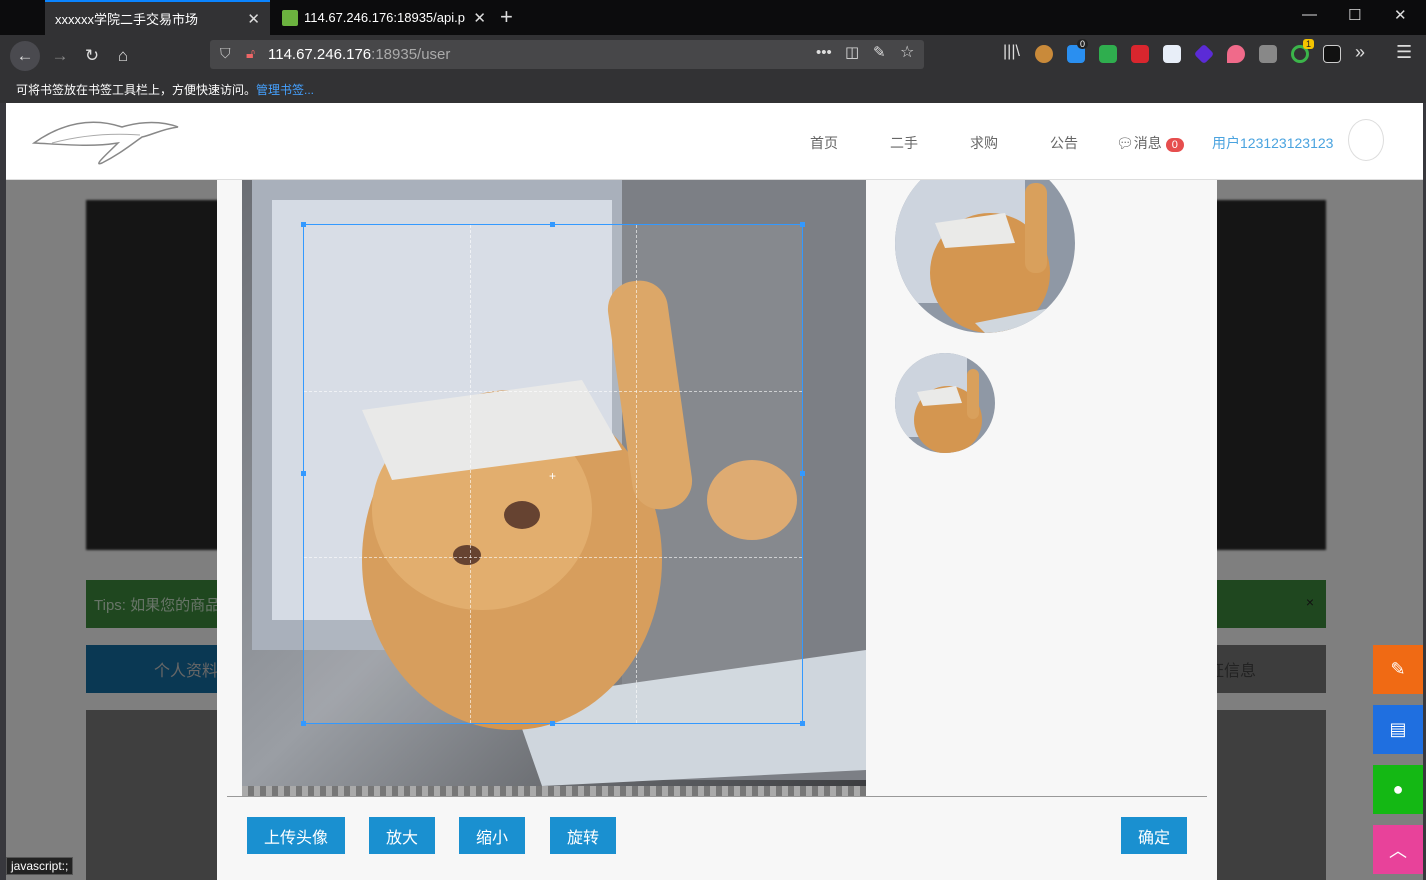 This screenshot has width=1426, height=880. I want to click on zoom-in-button: 放大, so click(402, 835).